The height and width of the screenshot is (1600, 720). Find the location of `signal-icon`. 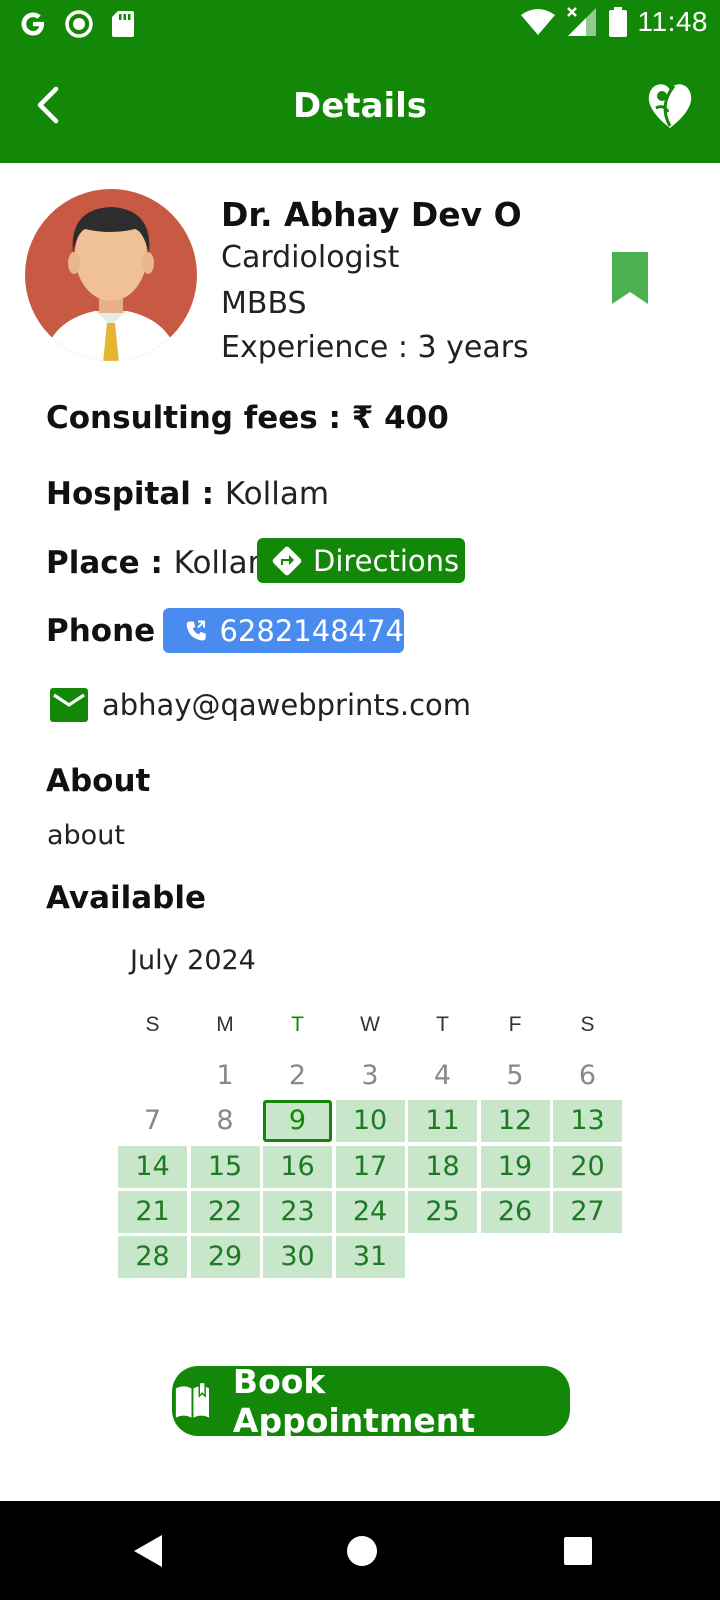

signal-icon is located at coordinates (581, 21).